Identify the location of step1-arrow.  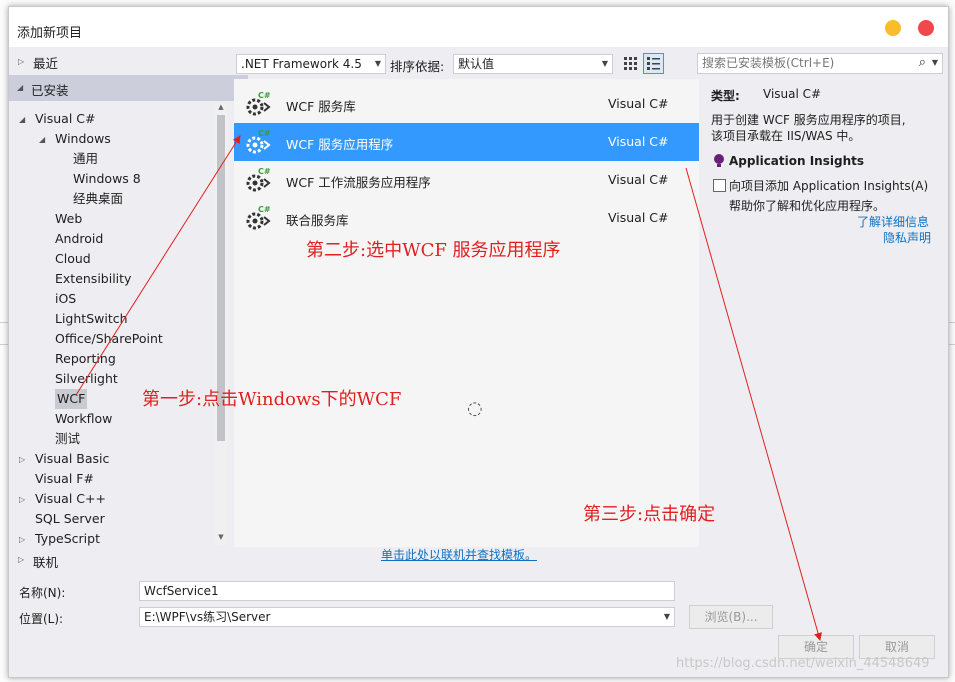
(158, 265).